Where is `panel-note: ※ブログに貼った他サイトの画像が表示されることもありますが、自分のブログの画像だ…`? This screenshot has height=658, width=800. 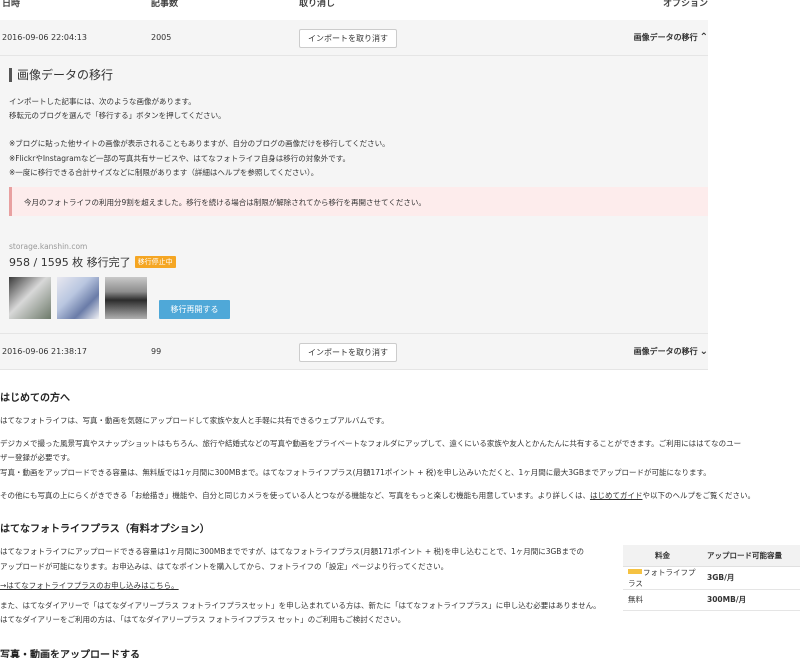
panel-note: ※ブログに貼った他サイトの画像が表示されることもありますが、自分のブログの画像だ… is located at coordinates (199, 143).